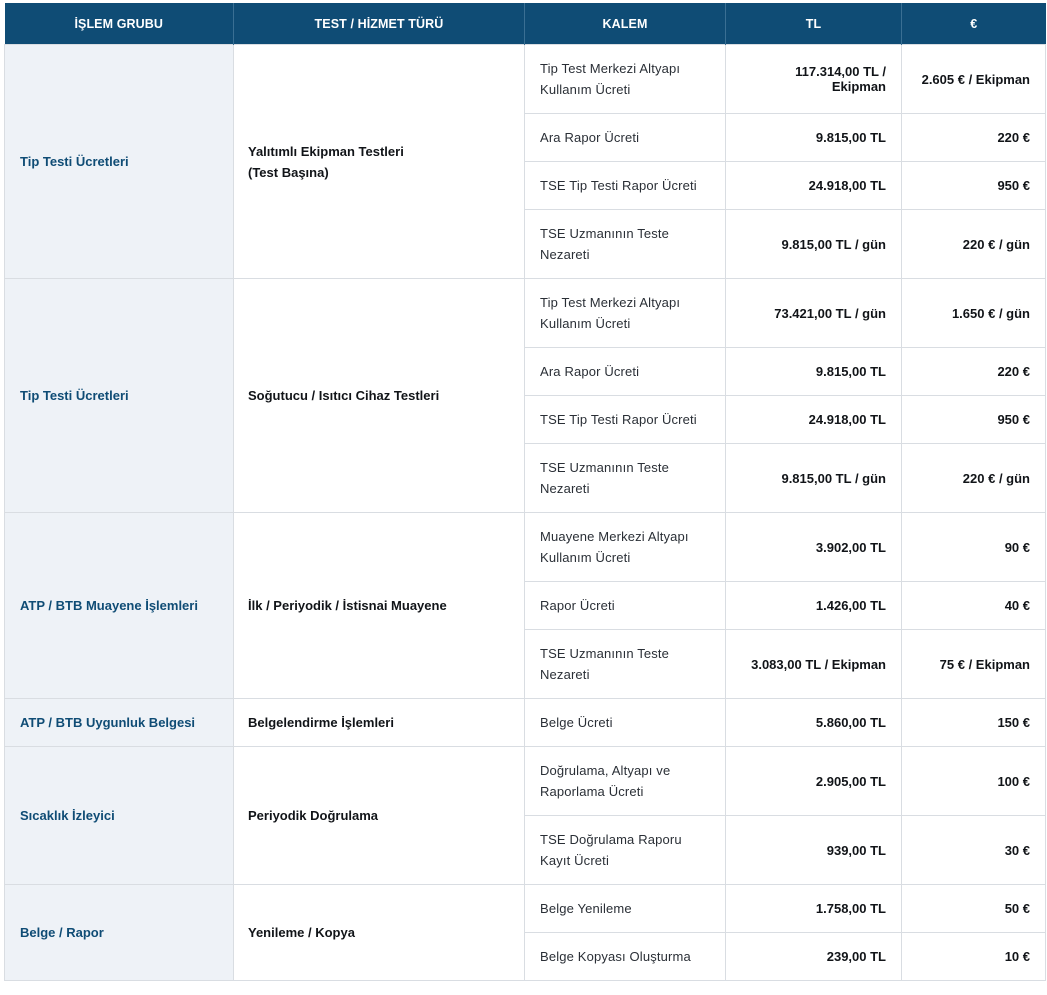 The width and height of the screenshot is (1047, 995). What do you see at coordinates (813, 722) in the screenshot?
I see `tl-price-cell: 5.860,00 TL` at bounding box center [813, 722].